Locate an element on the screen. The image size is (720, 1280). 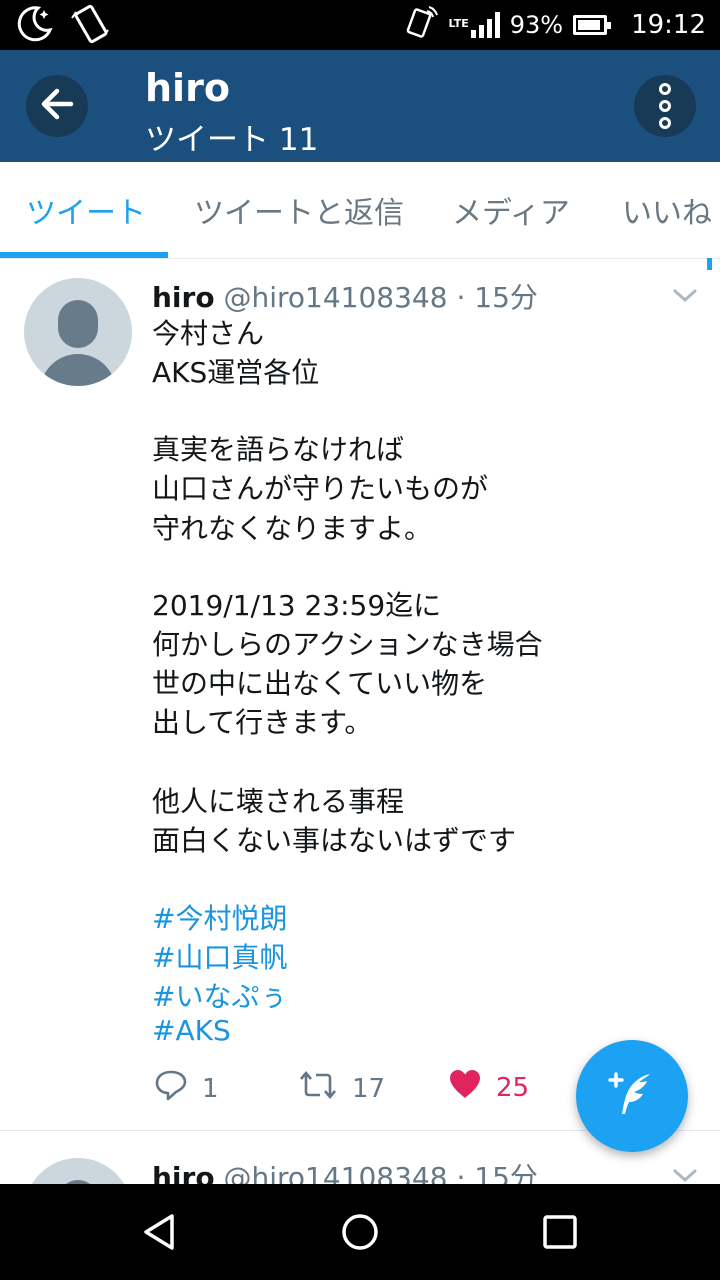
nav-home-icon is located at coordinates (360, 1232).